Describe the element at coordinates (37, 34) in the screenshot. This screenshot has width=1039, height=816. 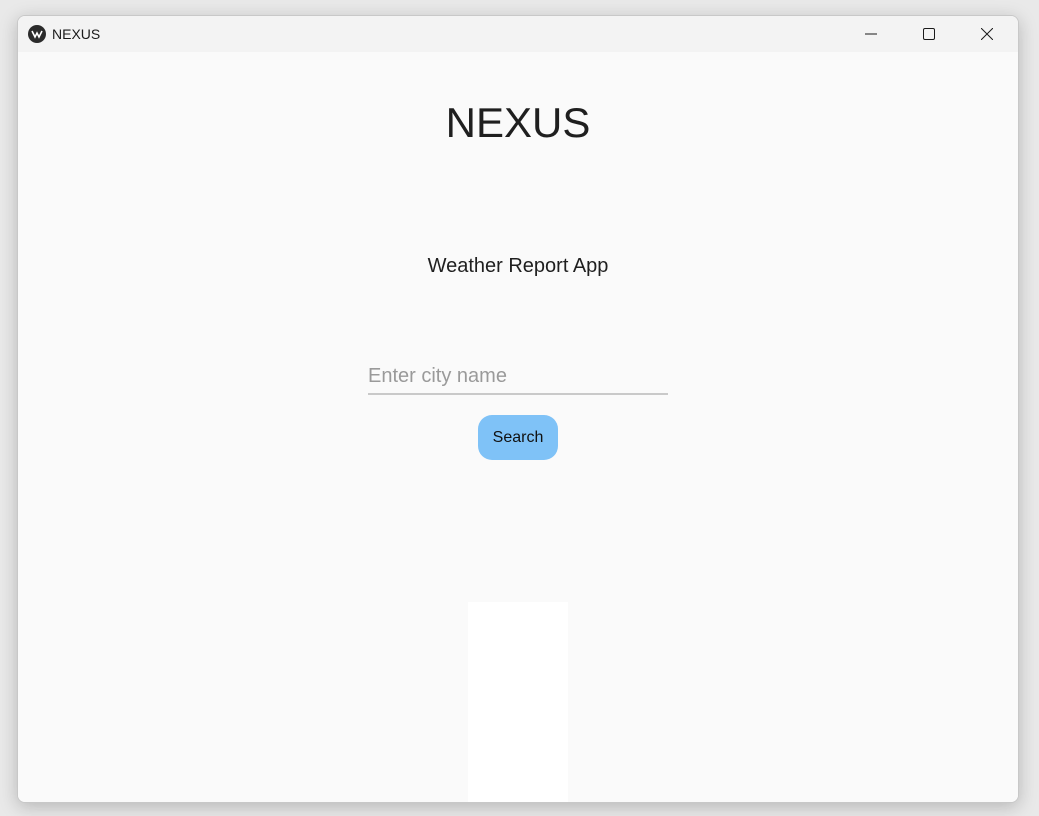
I see `app-logo-icon` at that location.